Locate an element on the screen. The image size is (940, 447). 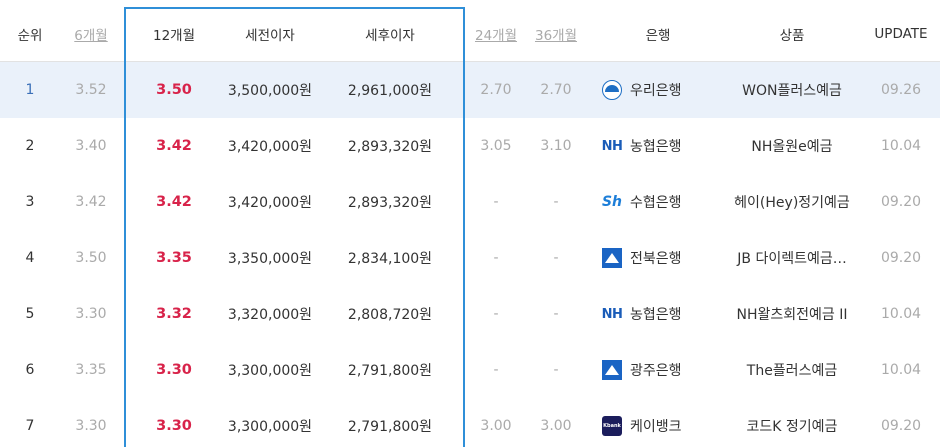
woori-logo-icon is located at coordinates (612, 90).